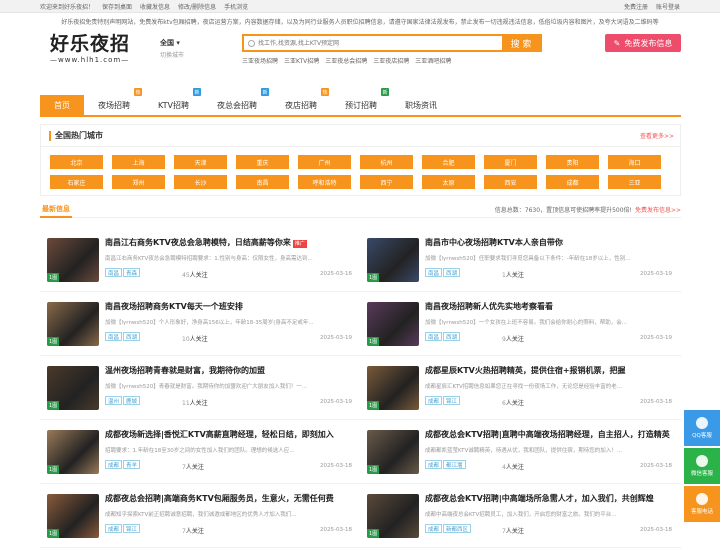  I want to click on more-cities-link: 查看更多>>, so click(657, 135).